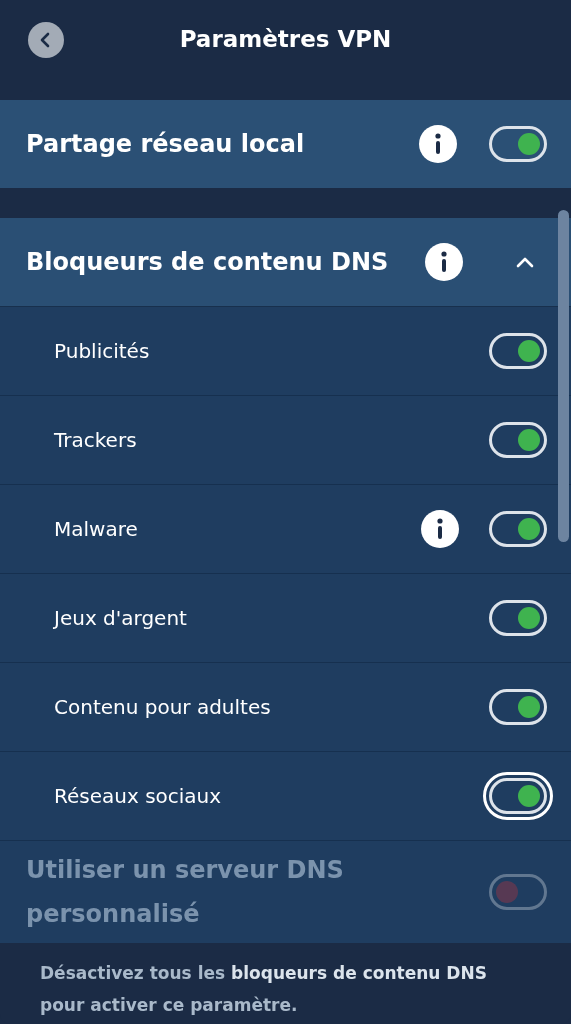 The height and width of the screenshot is (1024, 571). Describe the element at coordinates (208, 262) in the screenshot. I see `section-title: Bloqueurs de contenu DNS` at that location.